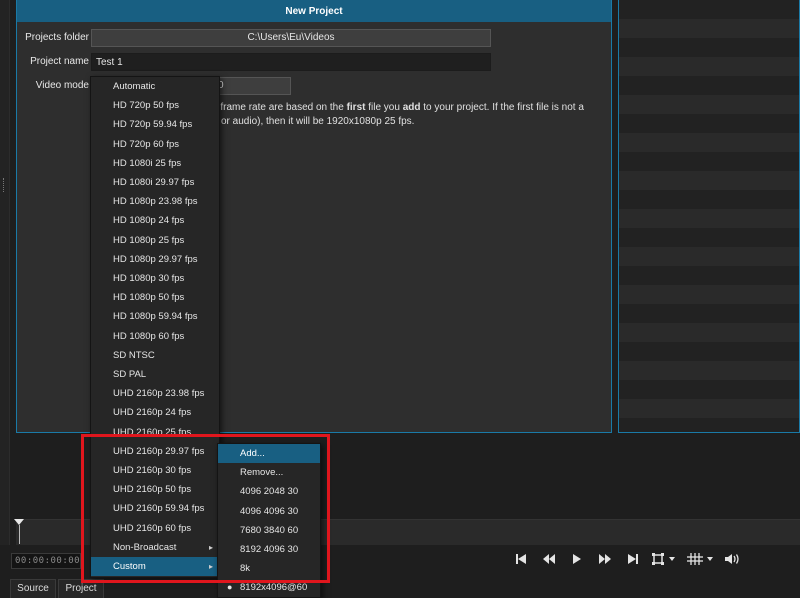 The width and height of the screenshot is (800, 598). I want to click on menu-item-label: HD 1080p 23.98 fps, so click(155, 202).